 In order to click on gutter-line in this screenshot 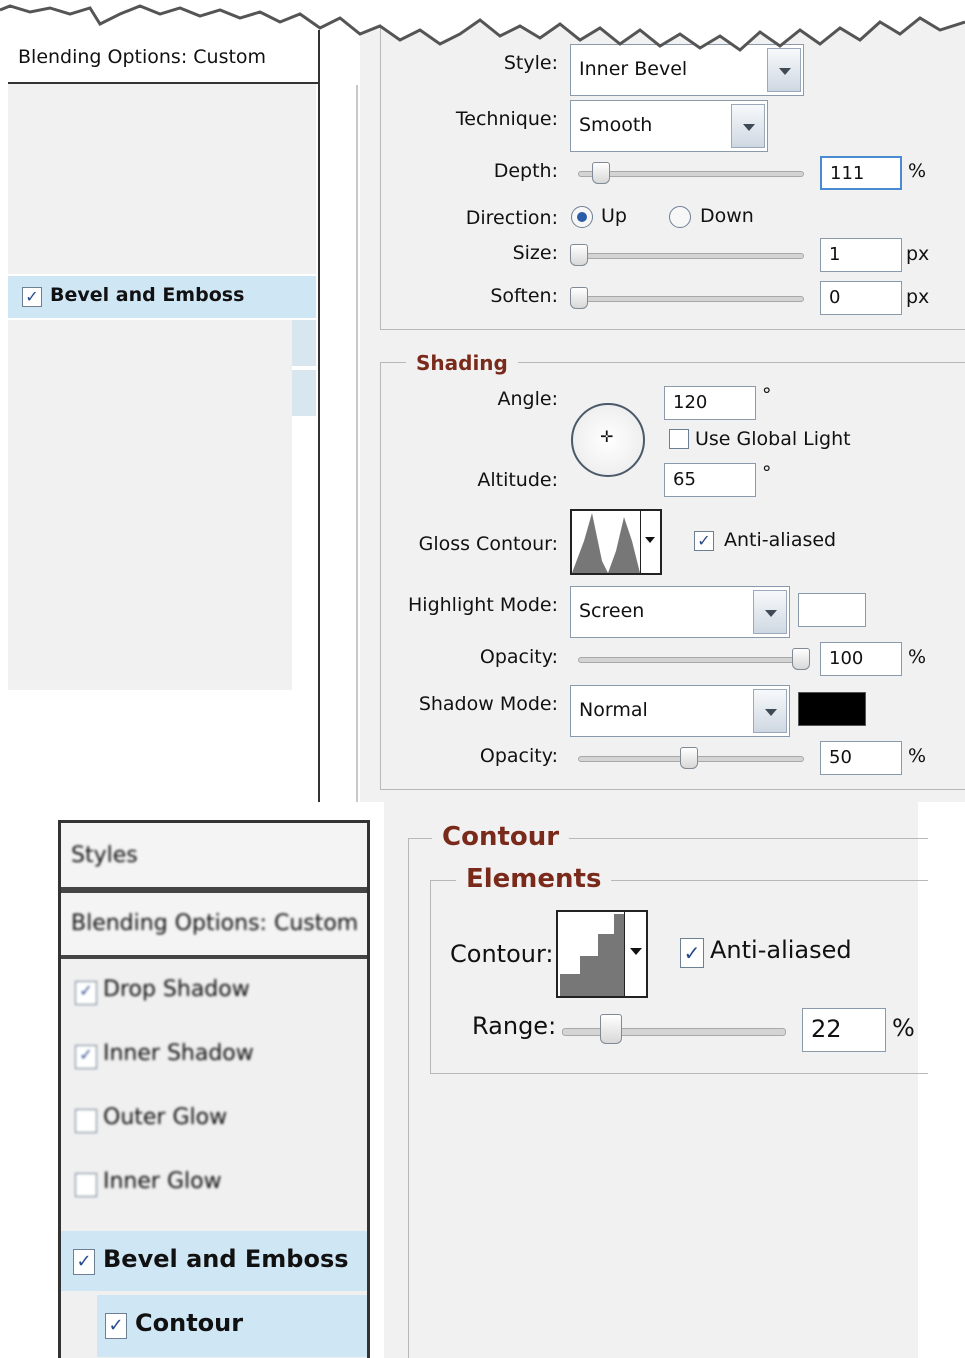, I will do `click(357, 443)`.